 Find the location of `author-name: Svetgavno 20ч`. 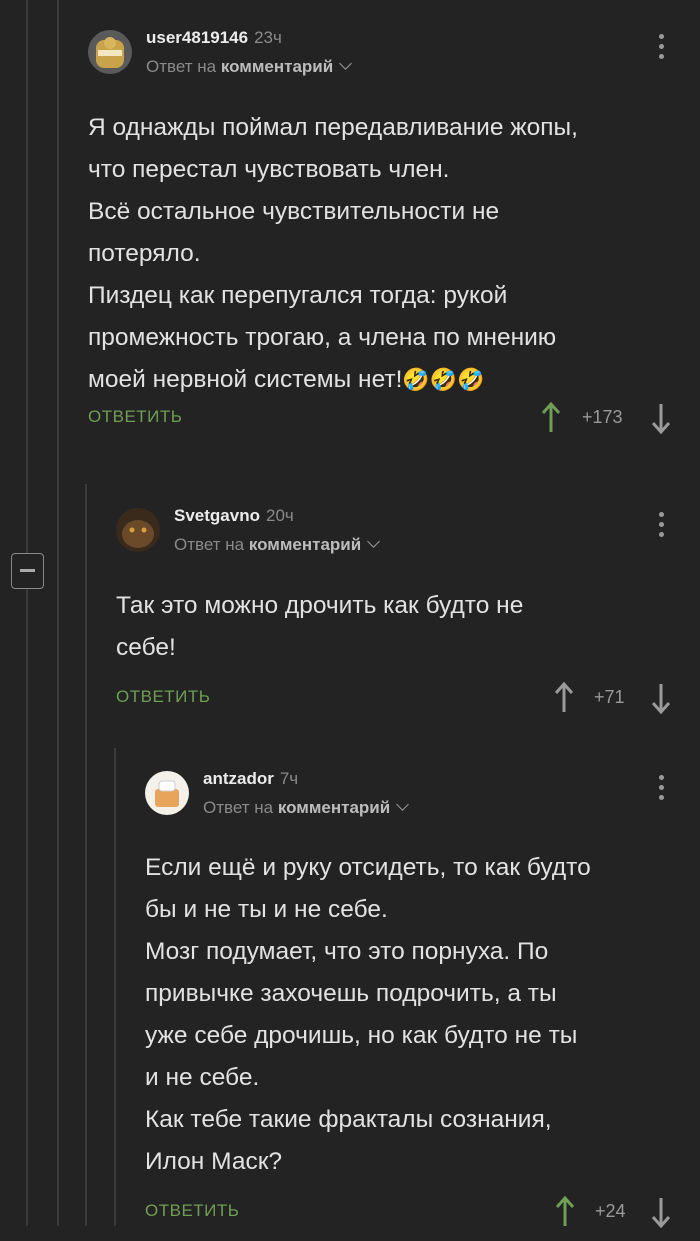

author-name: Svetgavno 20ч is located at coordinates (234, 516).